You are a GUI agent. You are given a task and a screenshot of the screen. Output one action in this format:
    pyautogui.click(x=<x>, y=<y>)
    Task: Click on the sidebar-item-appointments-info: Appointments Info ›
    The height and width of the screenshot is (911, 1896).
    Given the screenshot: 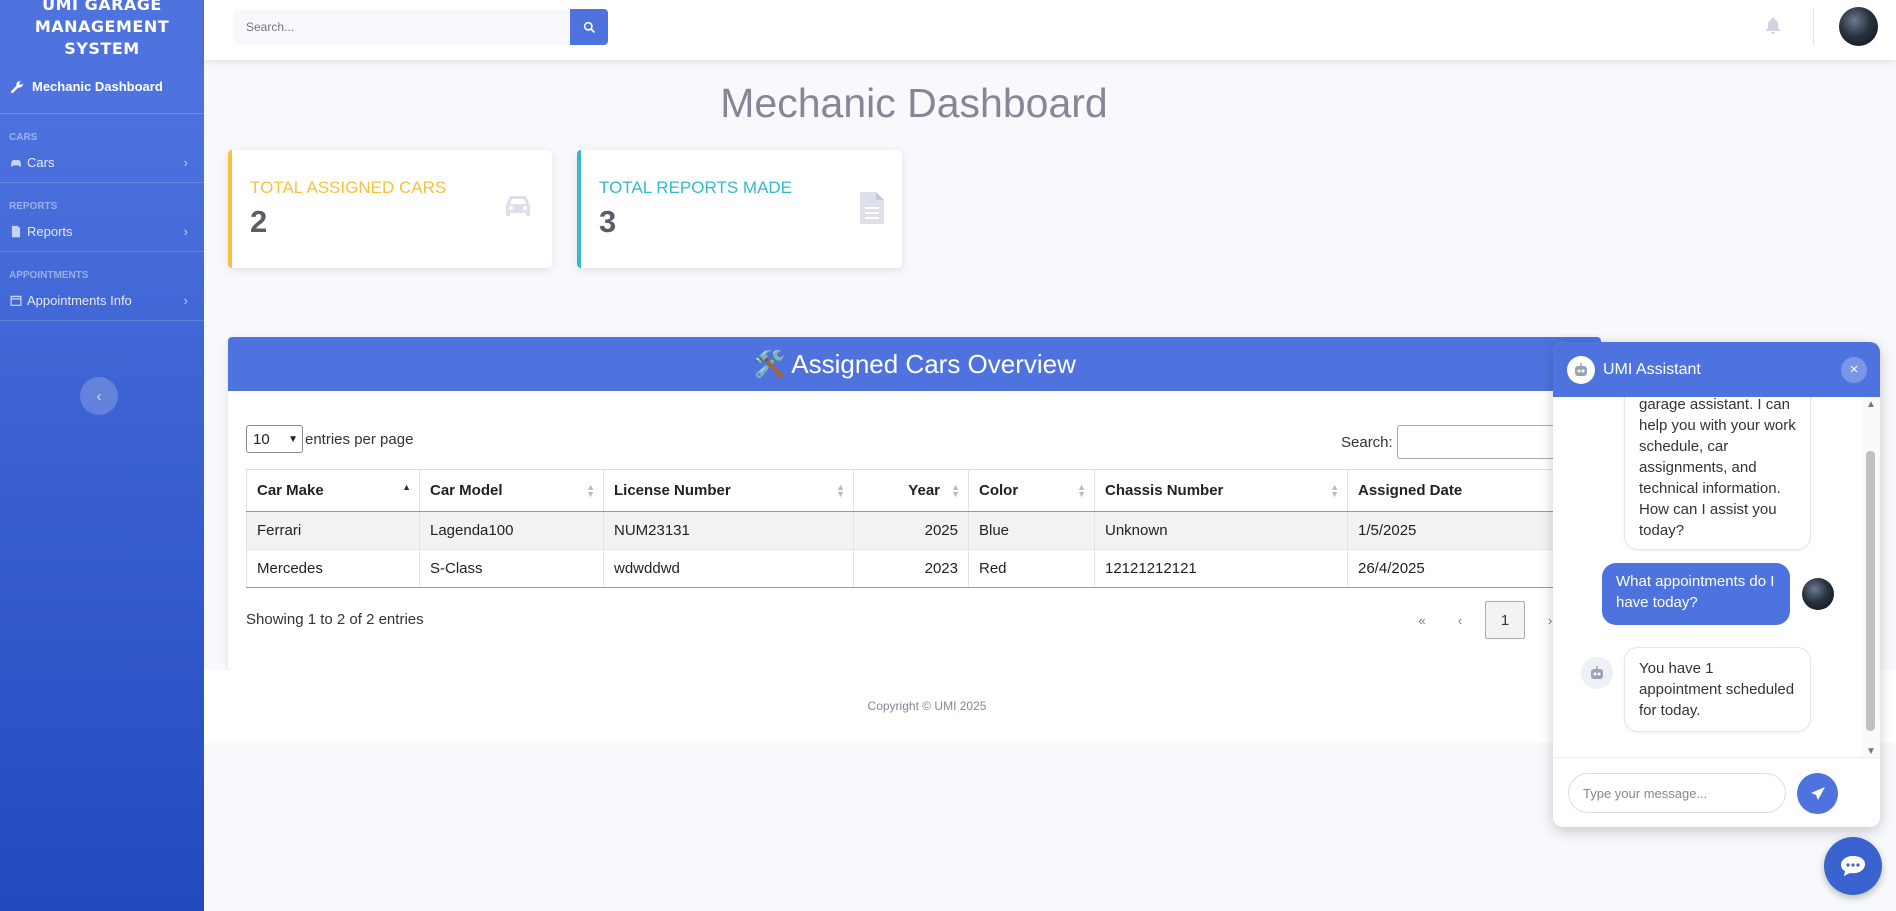 What is the action you would take?
    pyautogui.click(x=102, y=301)
    